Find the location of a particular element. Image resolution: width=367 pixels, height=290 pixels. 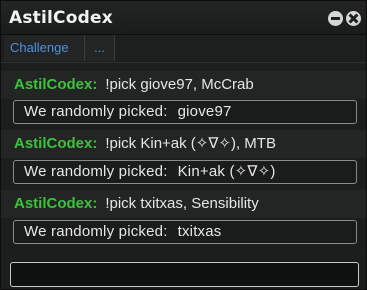

chat-message: AstilCodex: !pick txitxas, Sensibility is located at coordinates (183, 204).